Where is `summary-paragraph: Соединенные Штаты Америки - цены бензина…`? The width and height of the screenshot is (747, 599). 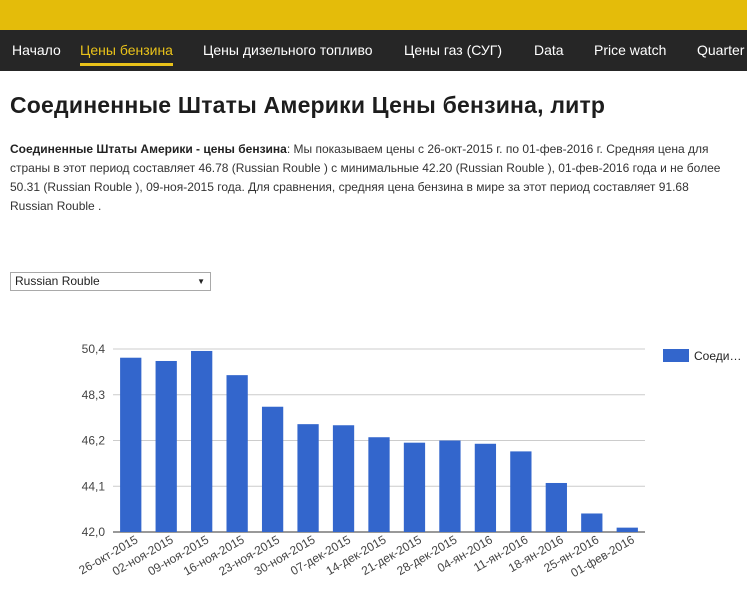
summary-paragraph: Соединенные Штаты Америки - цены бензина… is located at coordinates (371, 178).